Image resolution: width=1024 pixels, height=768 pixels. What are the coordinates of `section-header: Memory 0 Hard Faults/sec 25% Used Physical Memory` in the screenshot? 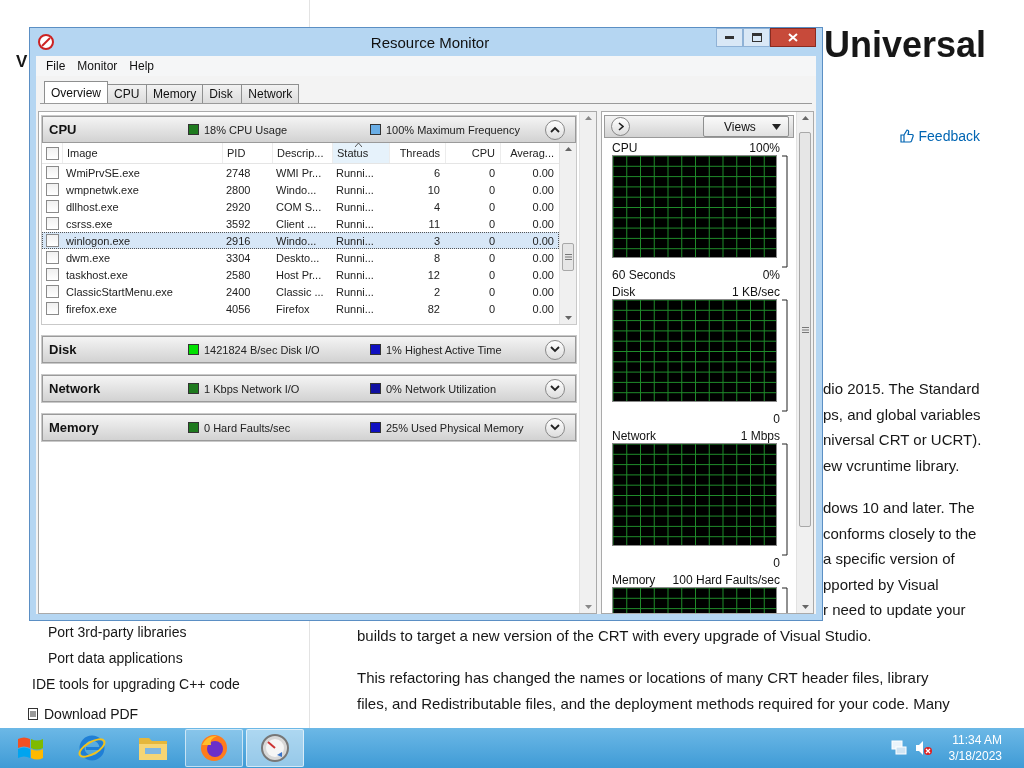 It's located at (309, 427).